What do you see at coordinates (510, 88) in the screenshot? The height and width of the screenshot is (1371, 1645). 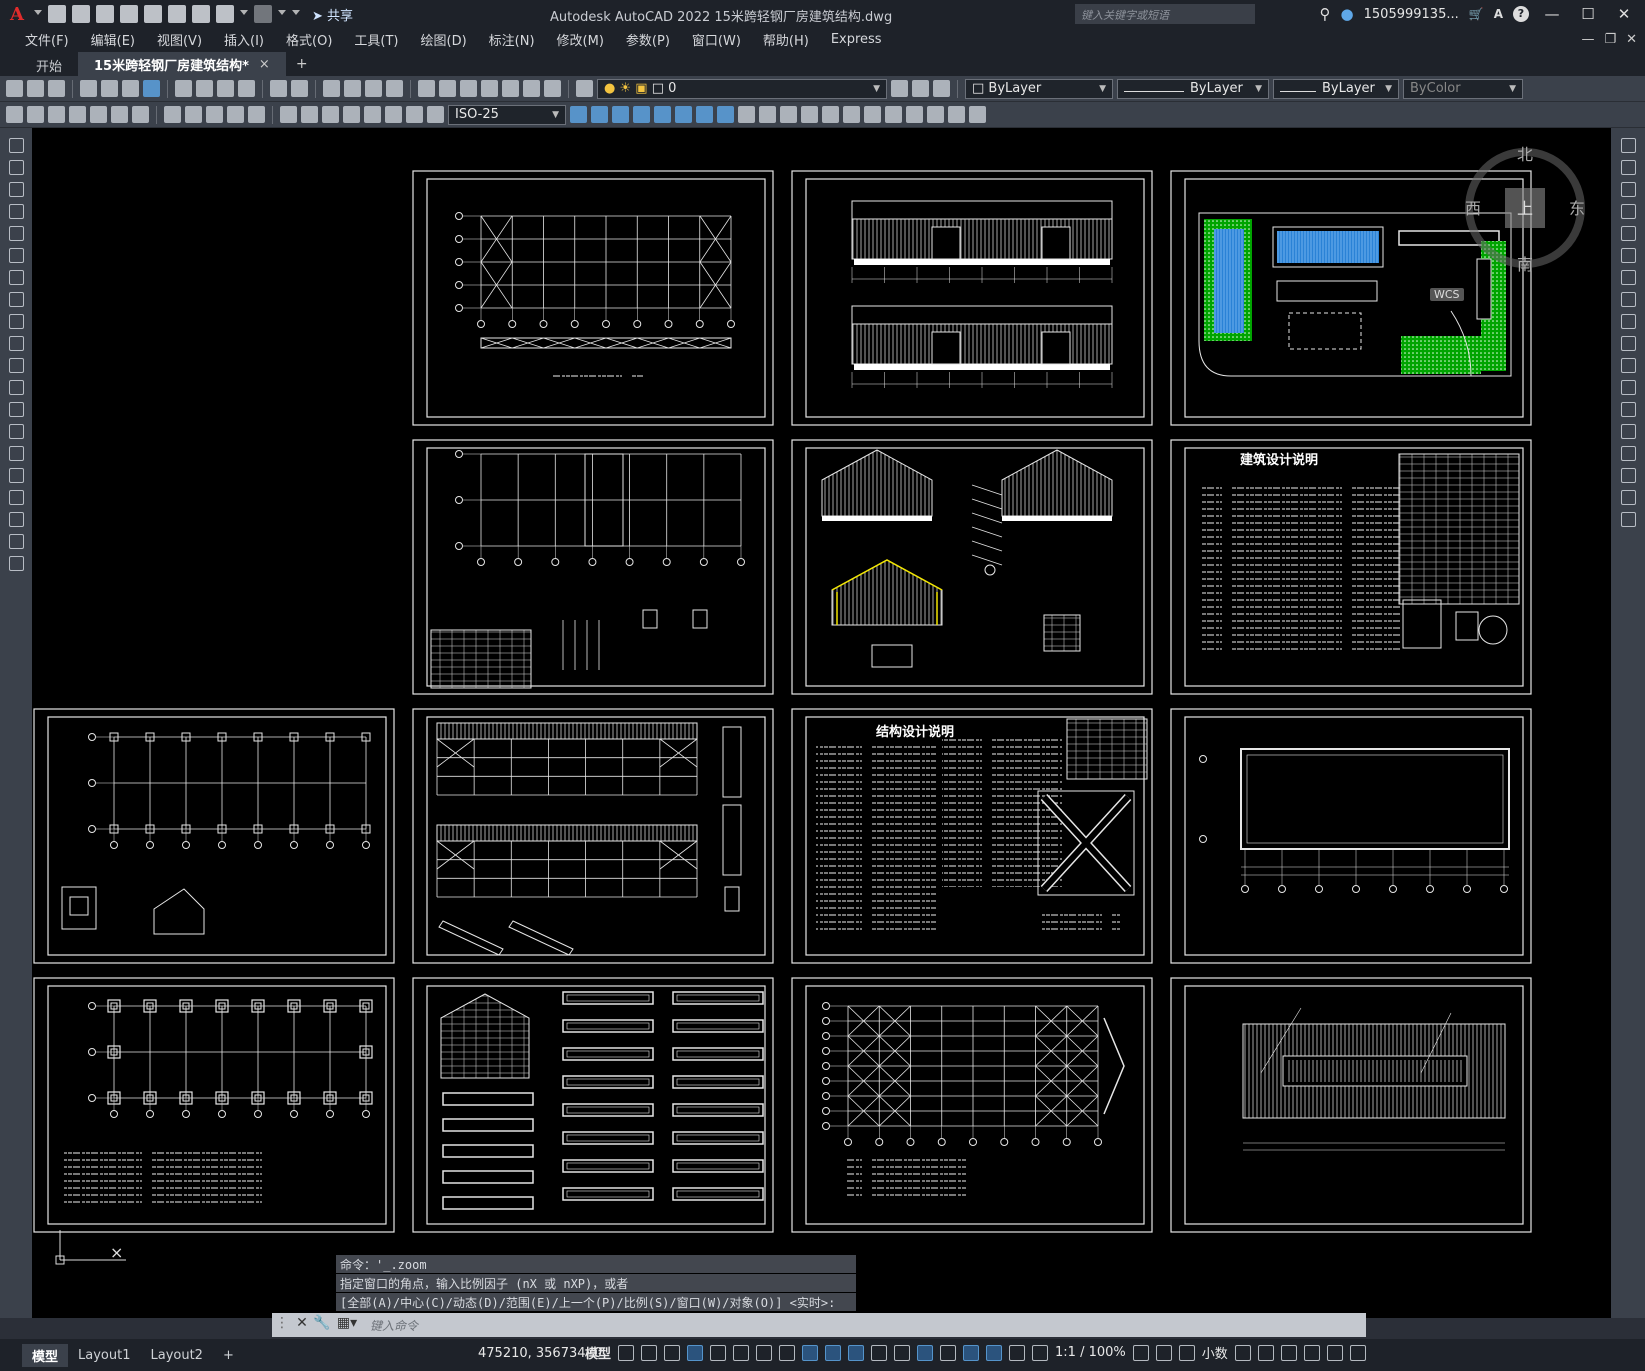 I see `markup-icon` at bounding box center [510, 88].